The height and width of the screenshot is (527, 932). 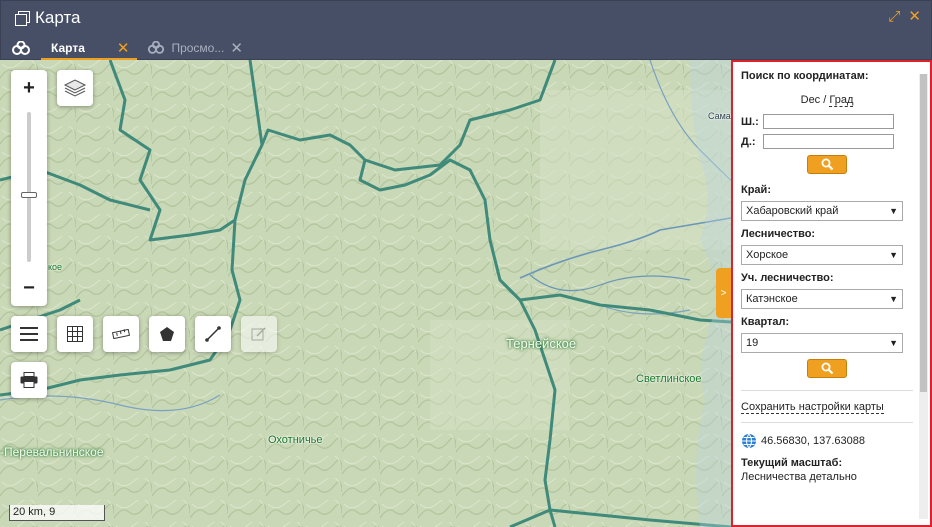 What do you see at coordinates (914, 17) in the screenshot?
I see `close-icon: ✕` at bounding box center [914, 17].